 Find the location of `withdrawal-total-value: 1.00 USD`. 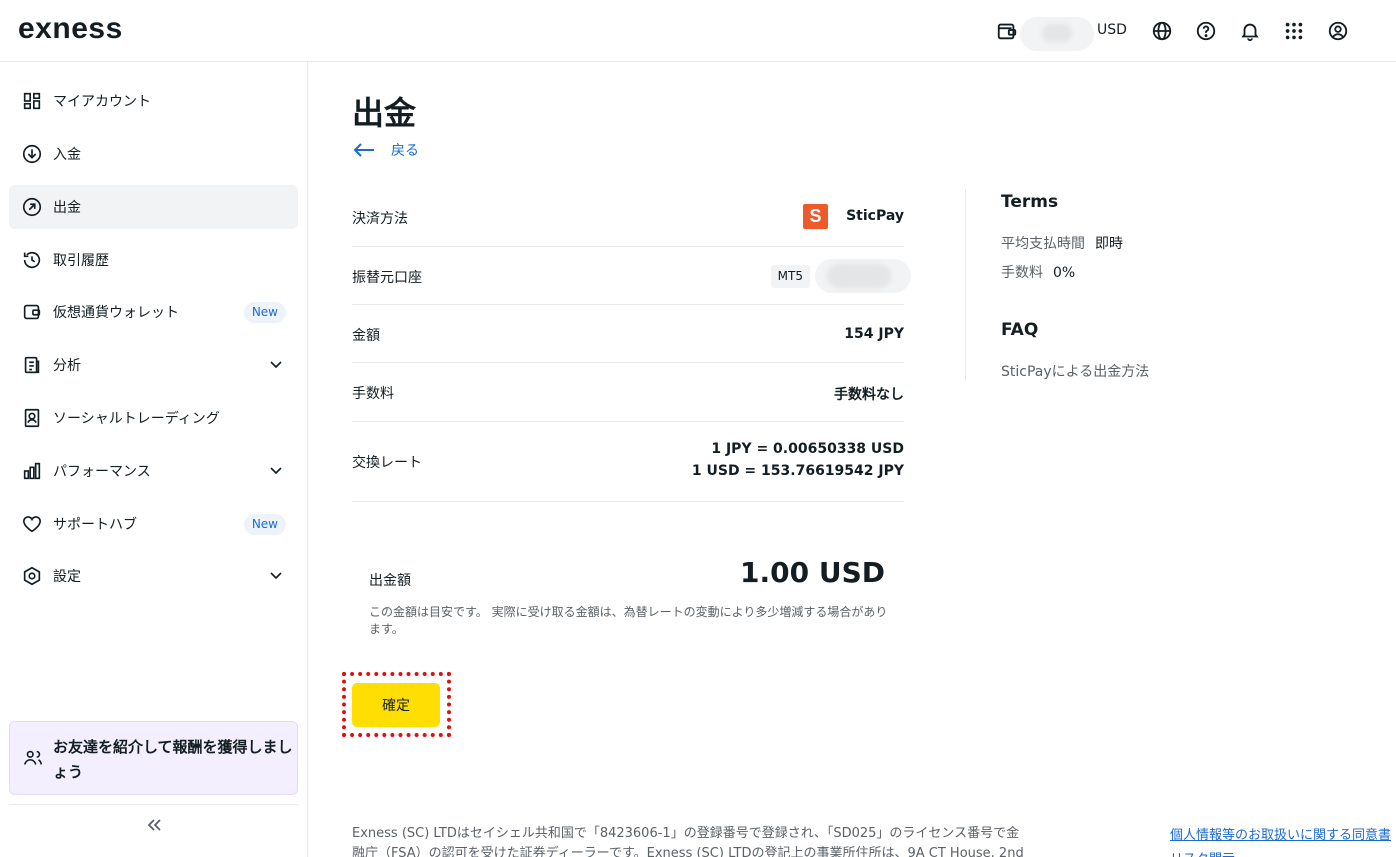

withdrawal-total-value: 1.00 USD is located at coordinates (812, 572).